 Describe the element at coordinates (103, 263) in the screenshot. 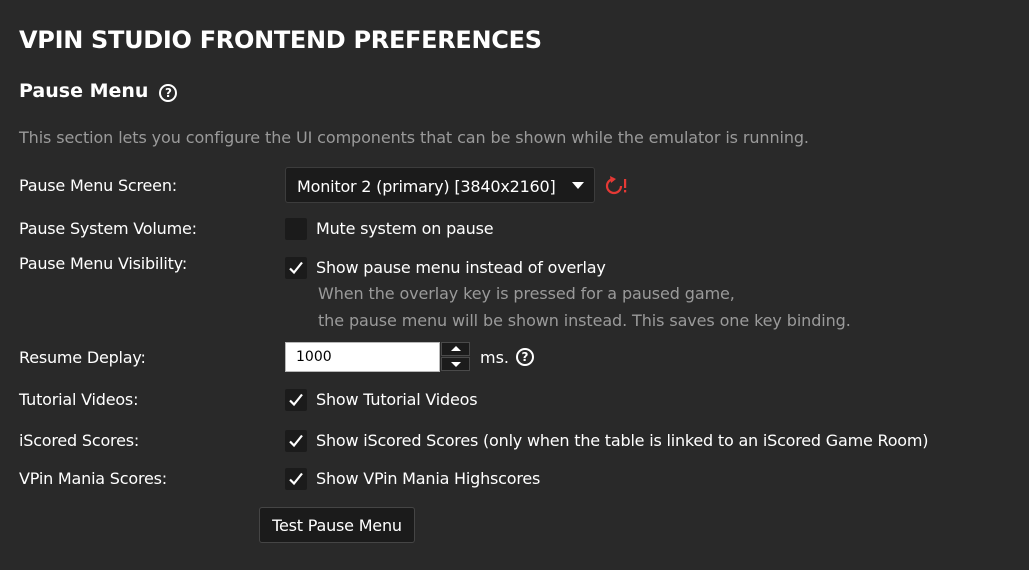

I see `visibility-label: Pause Menu Visibility:` at that location.